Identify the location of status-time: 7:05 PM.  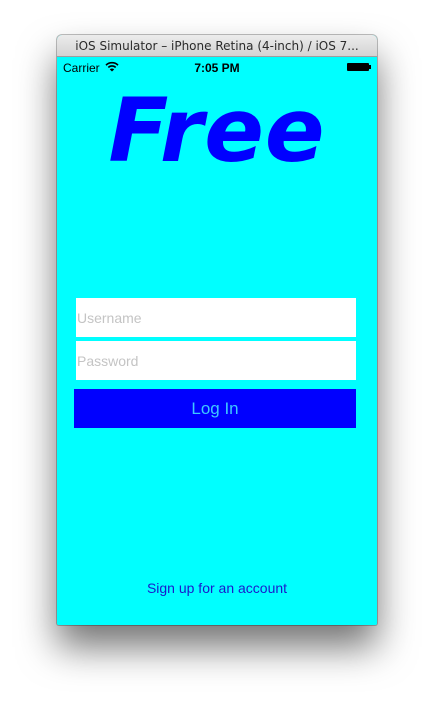
(217, 68).